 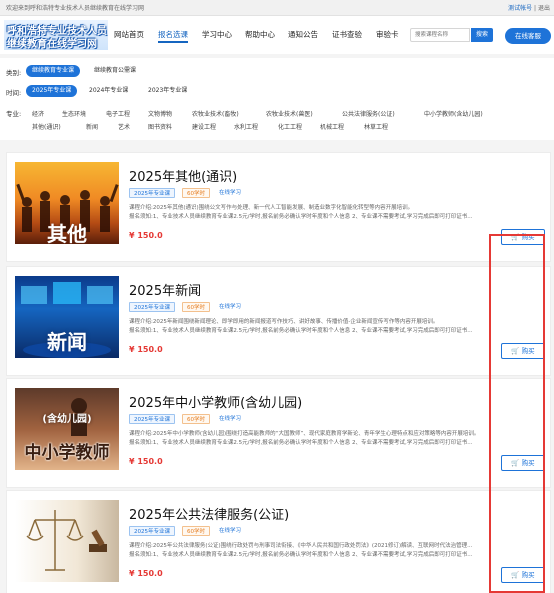 What do you see at coordinates (67, 419) in the screenshot?
I see `thumb-subtitle: (含幼儿园)` at bounding box center [67, 419].